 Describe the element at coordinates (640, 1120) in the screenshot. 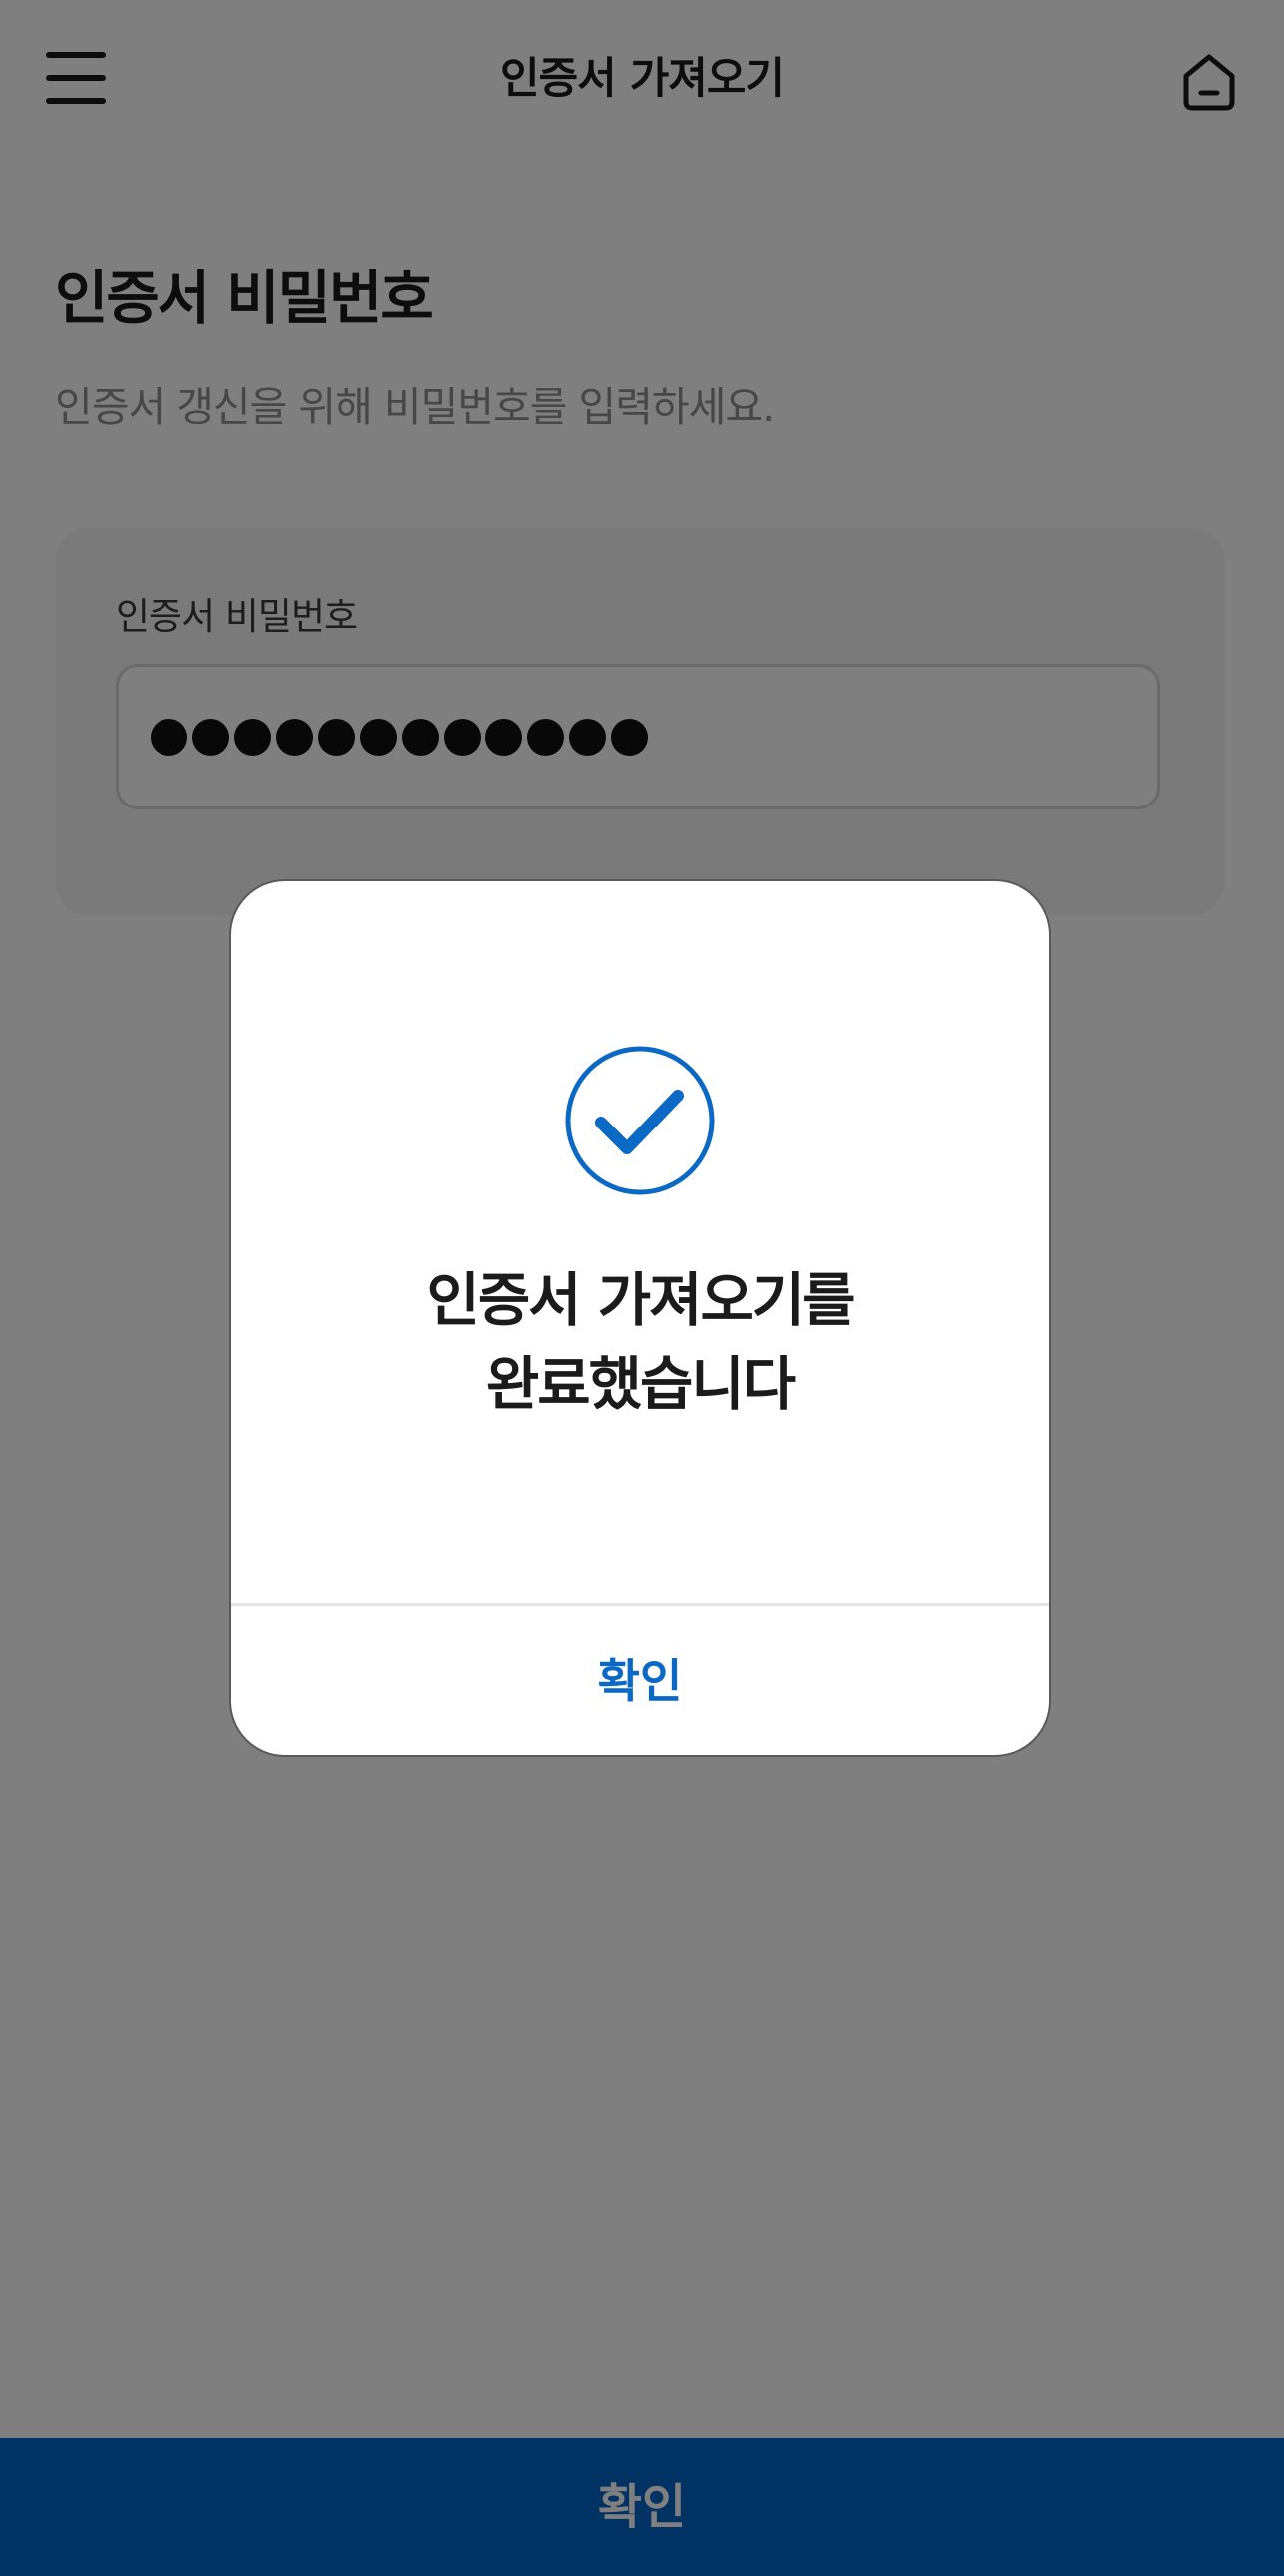

I see `check-circle-icon` at that location.